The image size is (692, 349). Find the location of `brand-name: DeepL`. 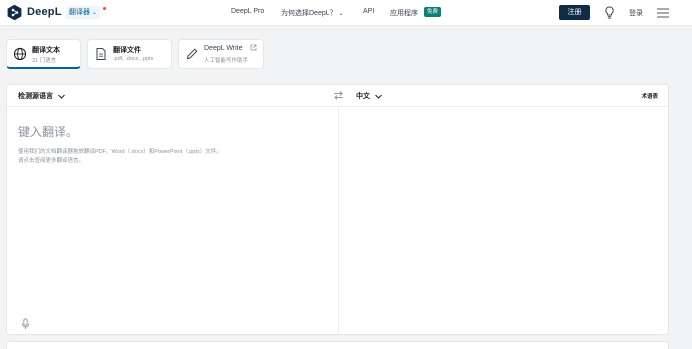

brand-name: DeepL is located at coordinates (44, 12).